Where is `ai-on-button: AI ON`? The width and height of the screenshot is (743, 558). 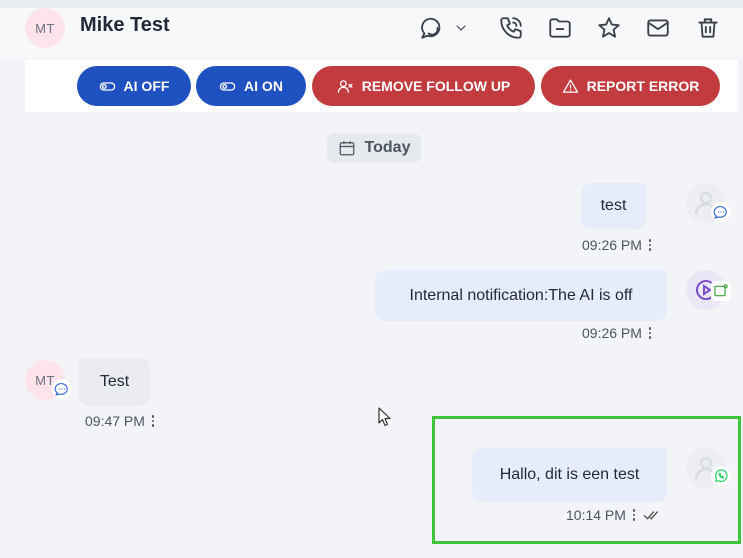 ai-on-button: AI ON is located at coordinates (251, 86).